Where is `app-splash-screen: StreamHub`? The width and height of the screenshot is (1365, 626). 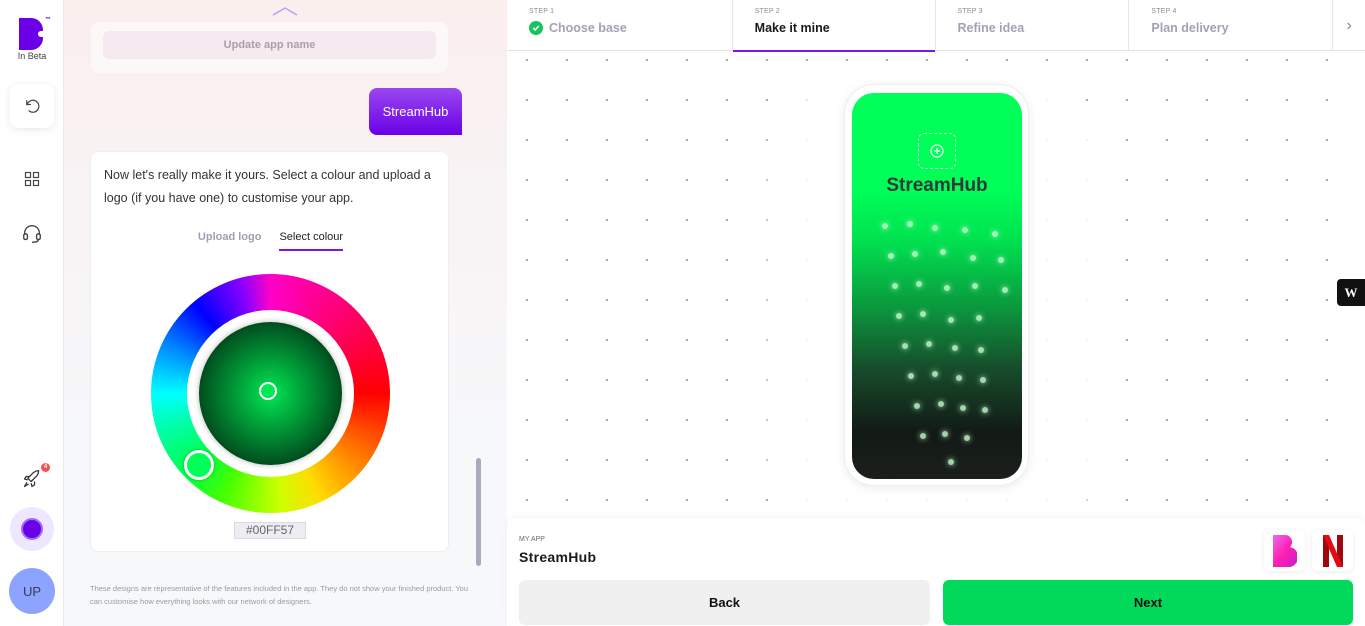 app-splash-screen: StreamHub is located at coordinates (937, 286).